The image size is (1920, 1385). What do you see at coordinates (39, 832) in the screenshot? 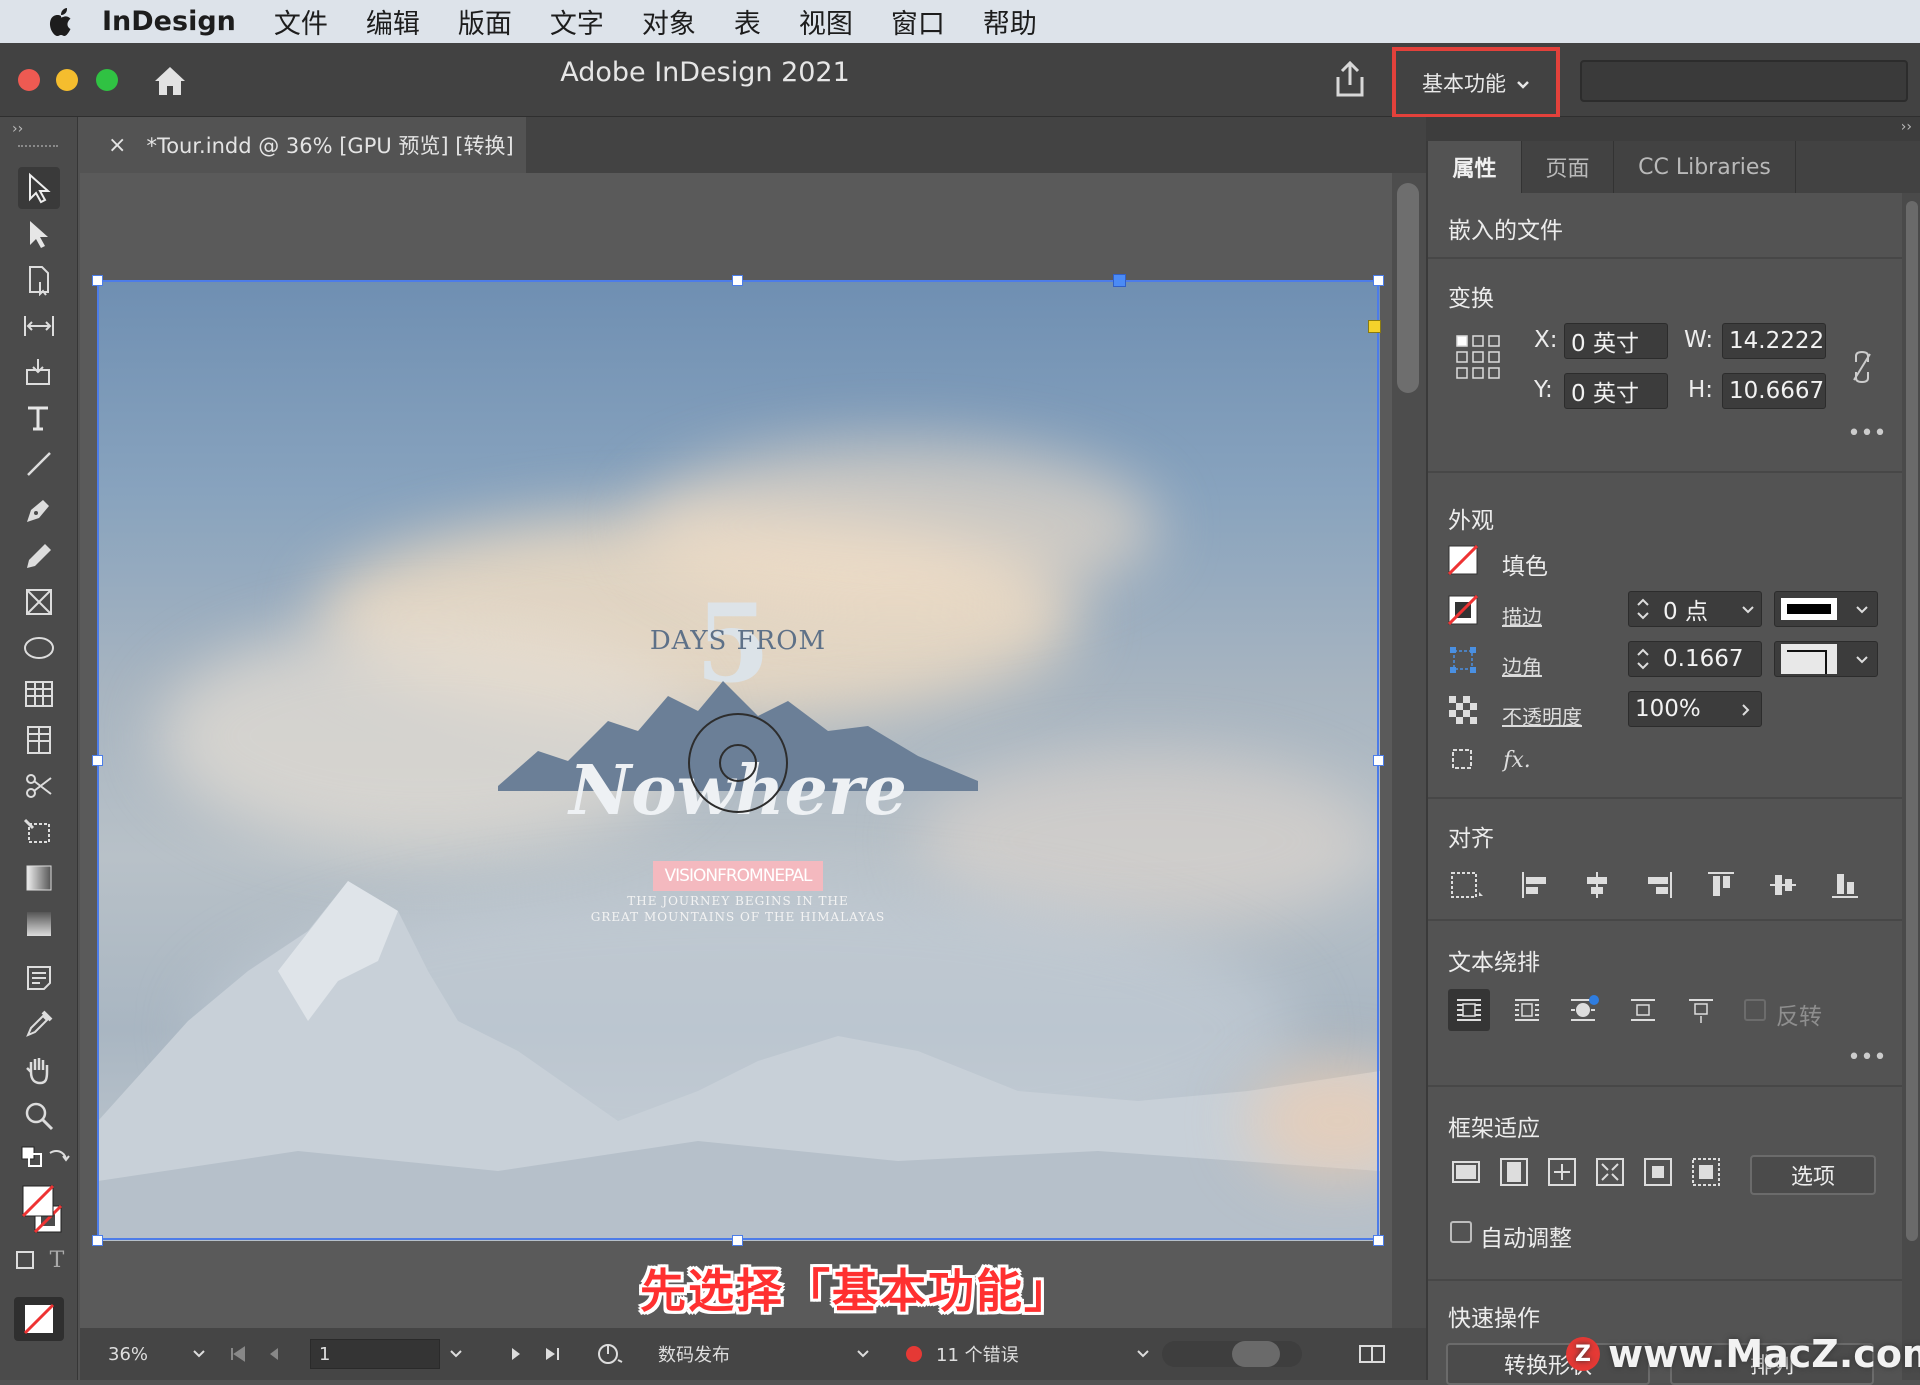
I see `free-transform-tool-icon` at bounding box center [39, 832].